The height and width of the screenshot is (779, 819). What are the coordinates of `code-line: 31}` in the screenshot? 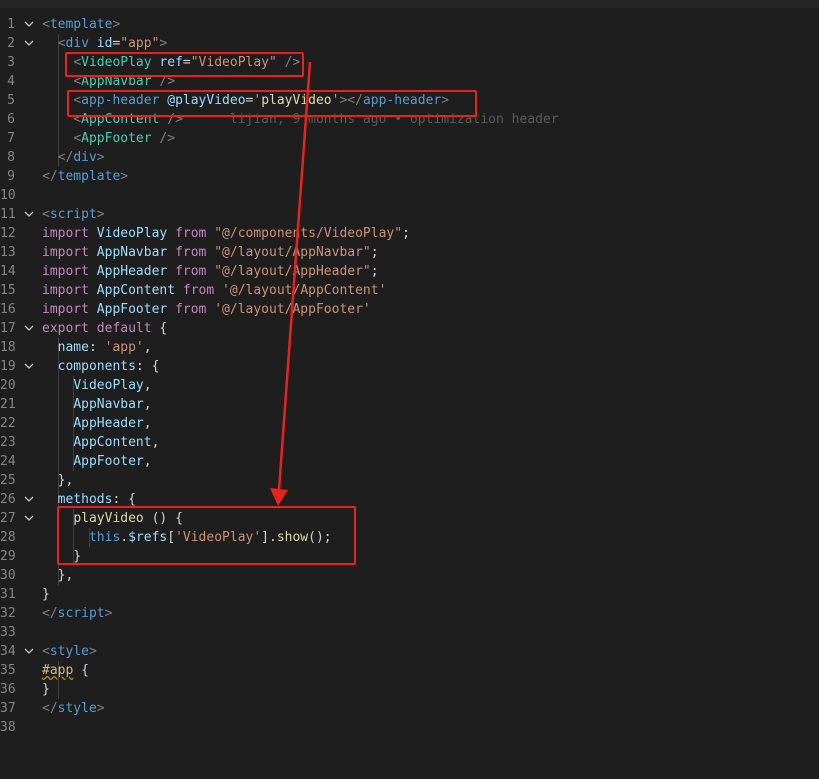 It's located at (409, 594).